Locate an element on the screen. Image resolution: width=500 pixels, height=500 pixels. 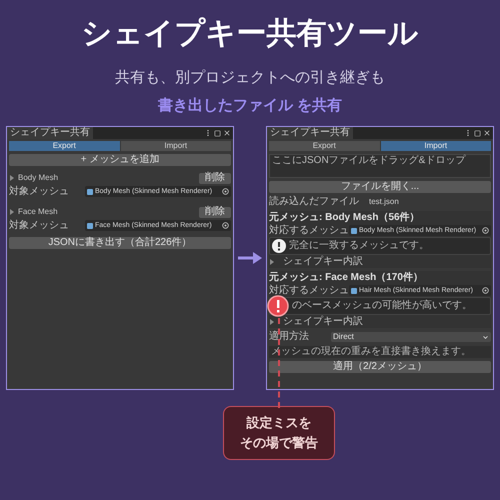
field-value: test.json is located at coordinates (384, 202).